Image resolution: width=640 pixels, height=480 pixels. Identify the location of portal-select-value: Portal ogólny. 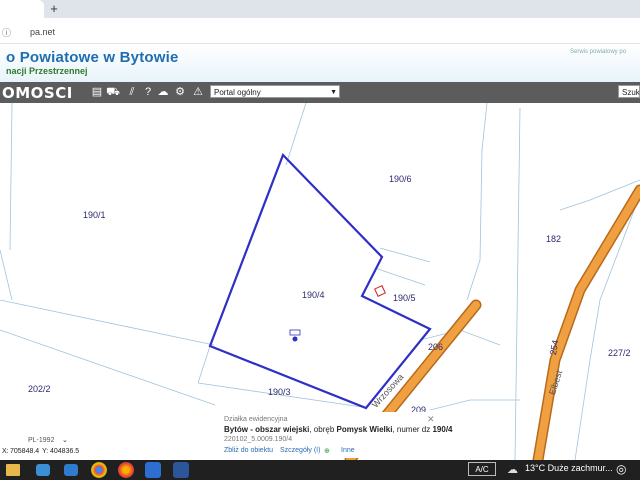
(237, 92).